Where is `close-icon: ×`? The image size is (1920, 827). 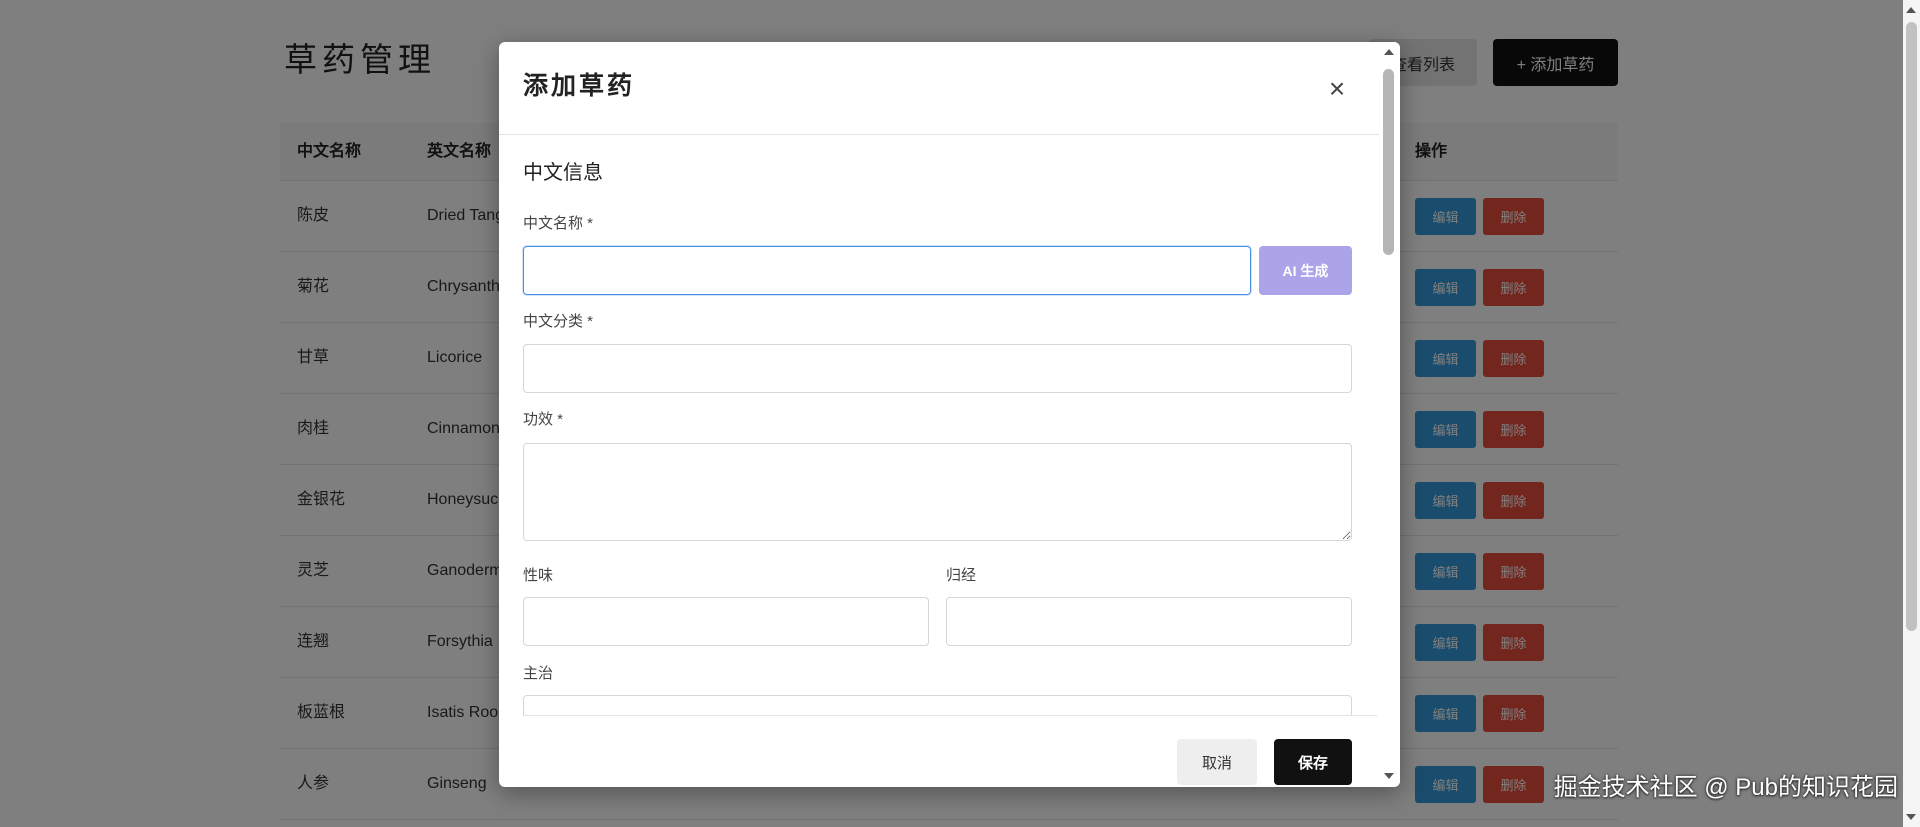 close-icon: × is located at coordinates (1337, 89).